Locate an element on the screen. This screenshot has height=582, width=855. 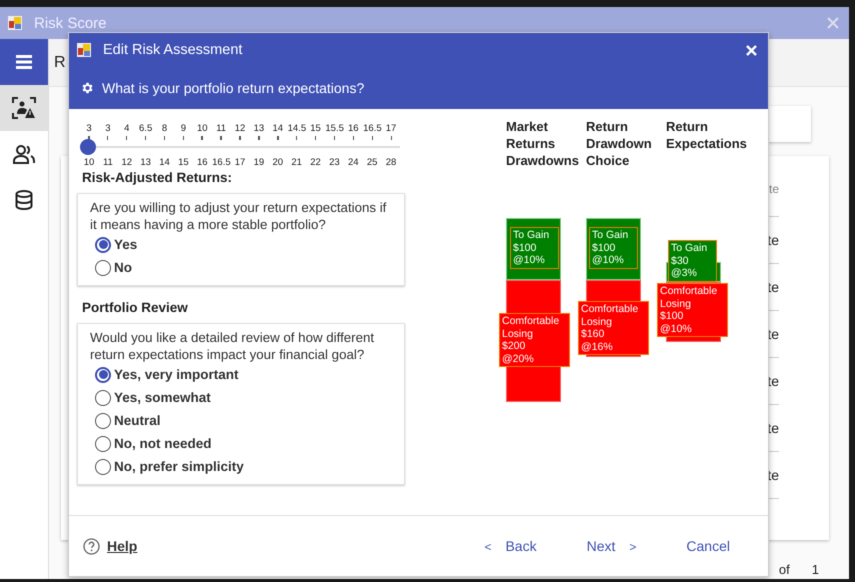
option-label: Yes, very important is located at coordinates (176, 374).